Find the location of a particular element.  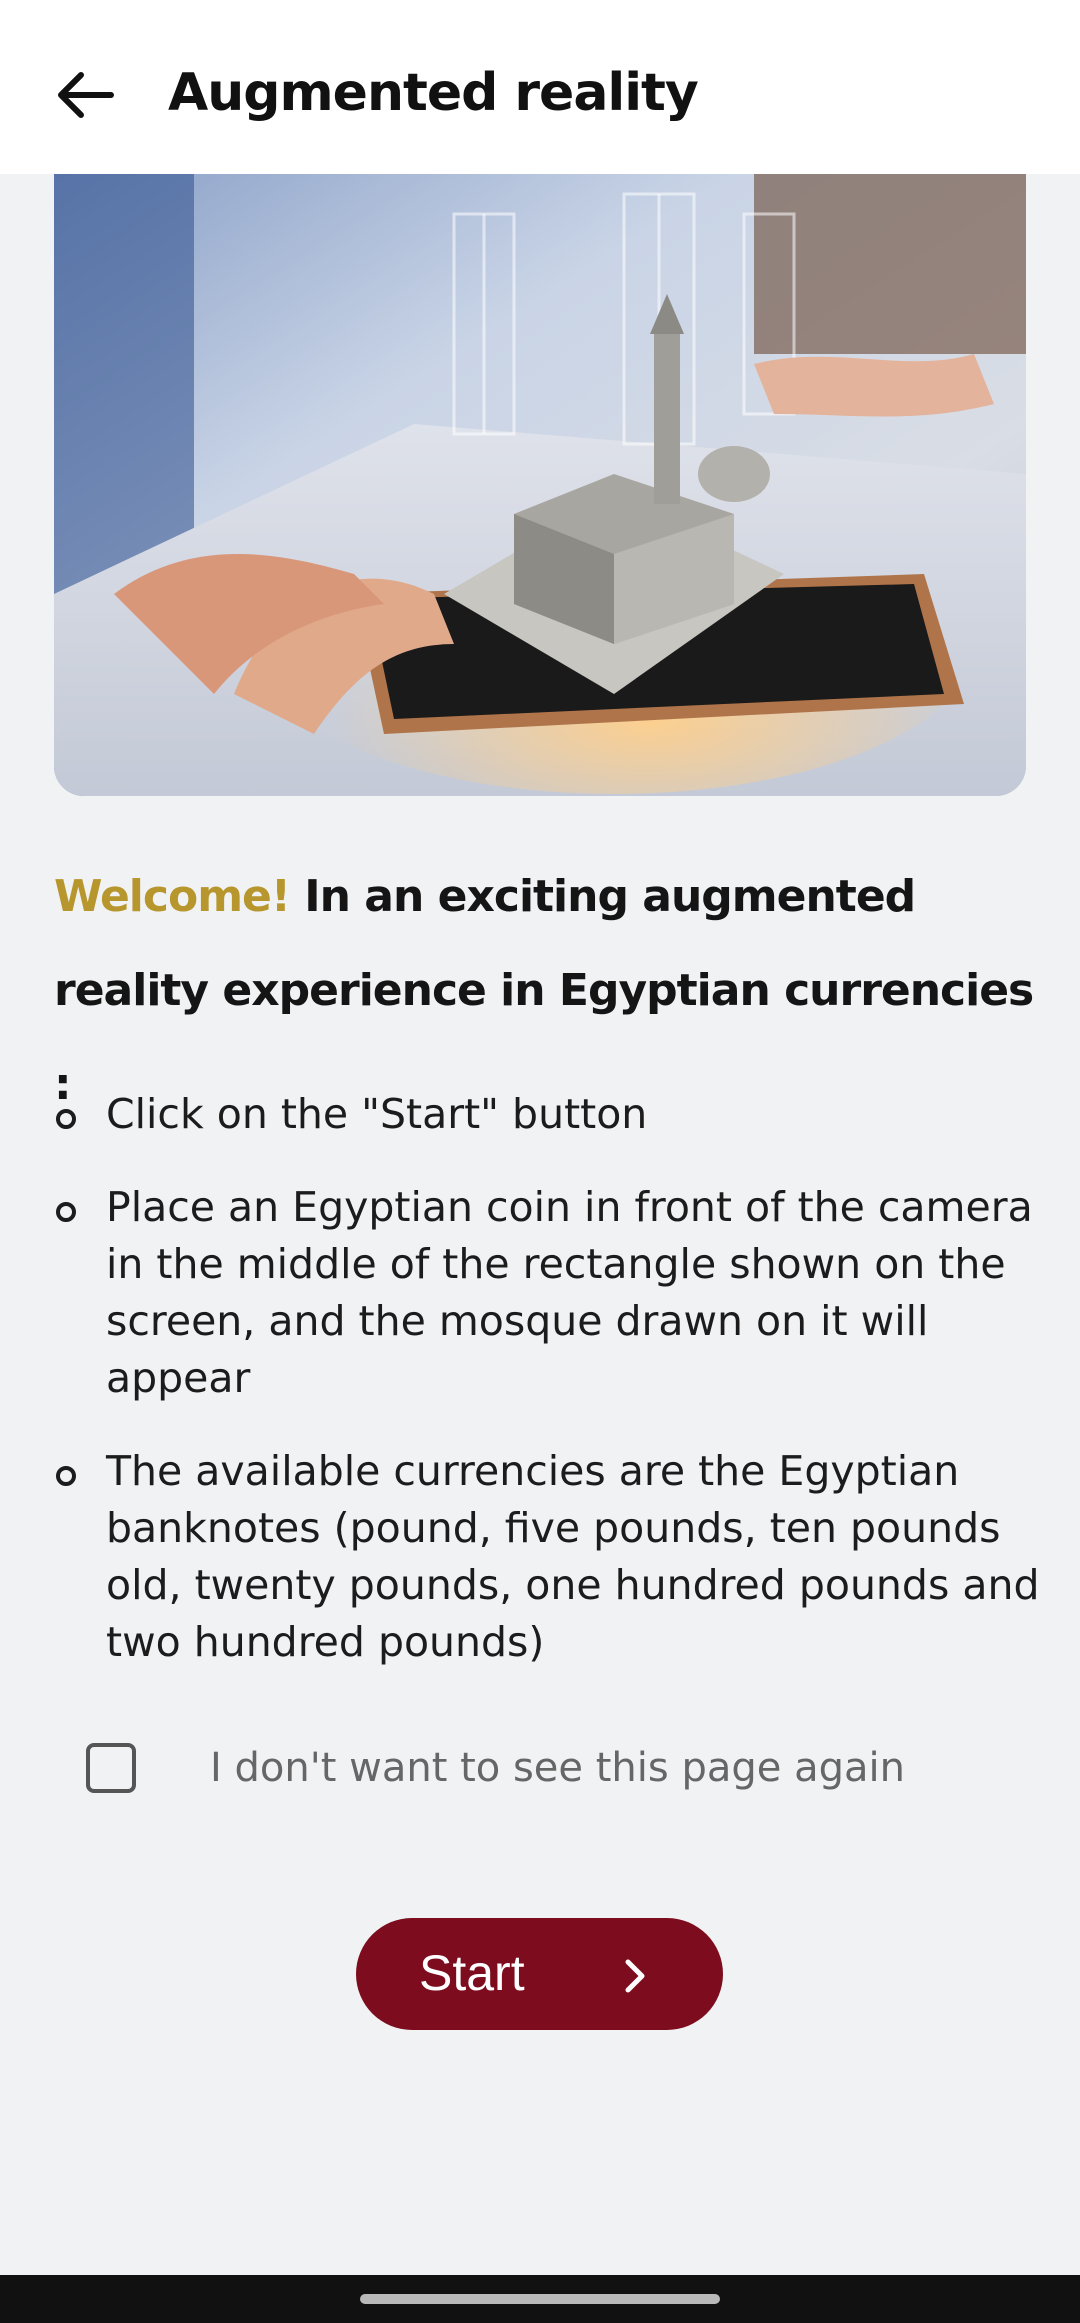

instruction-text: Click on the "Start" button is located at coordinates (377, 1114).